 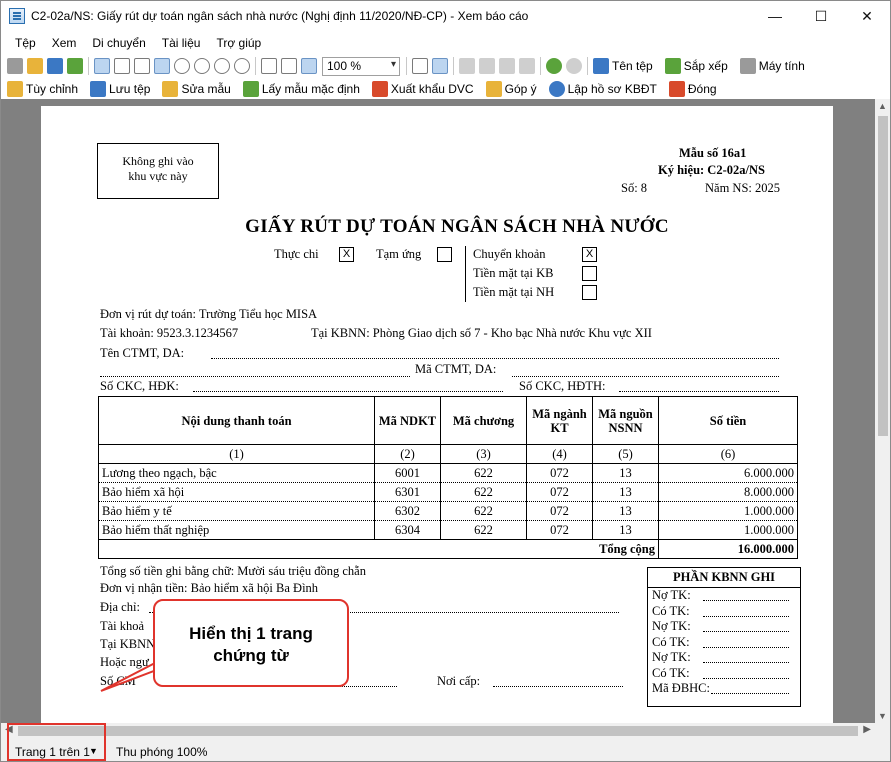 I want to click on zoom-status: Thu phóng 100%, so click(x=162, y=752).